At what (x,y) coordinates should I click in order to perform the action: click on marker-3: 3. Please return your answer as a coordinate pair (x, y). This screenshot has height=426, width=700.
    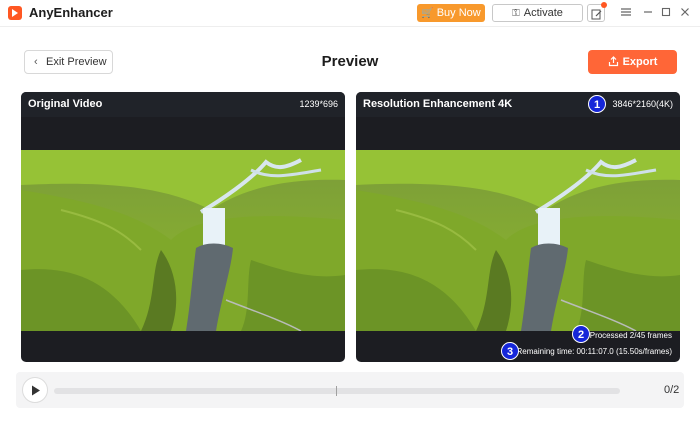
    Looking at the image, I should click on (510, 351).